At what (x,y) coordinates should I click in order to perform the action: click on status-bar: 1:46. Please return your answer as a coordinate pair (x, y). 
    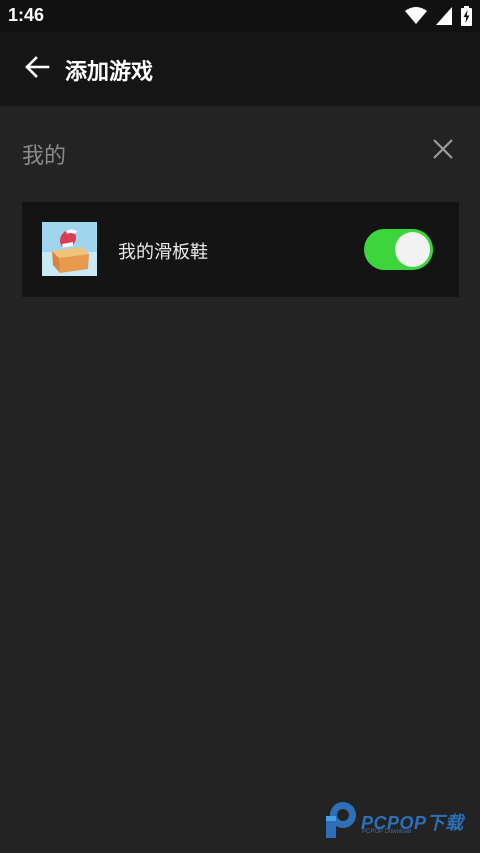
    Looking at the image, I should click on (240, 16).